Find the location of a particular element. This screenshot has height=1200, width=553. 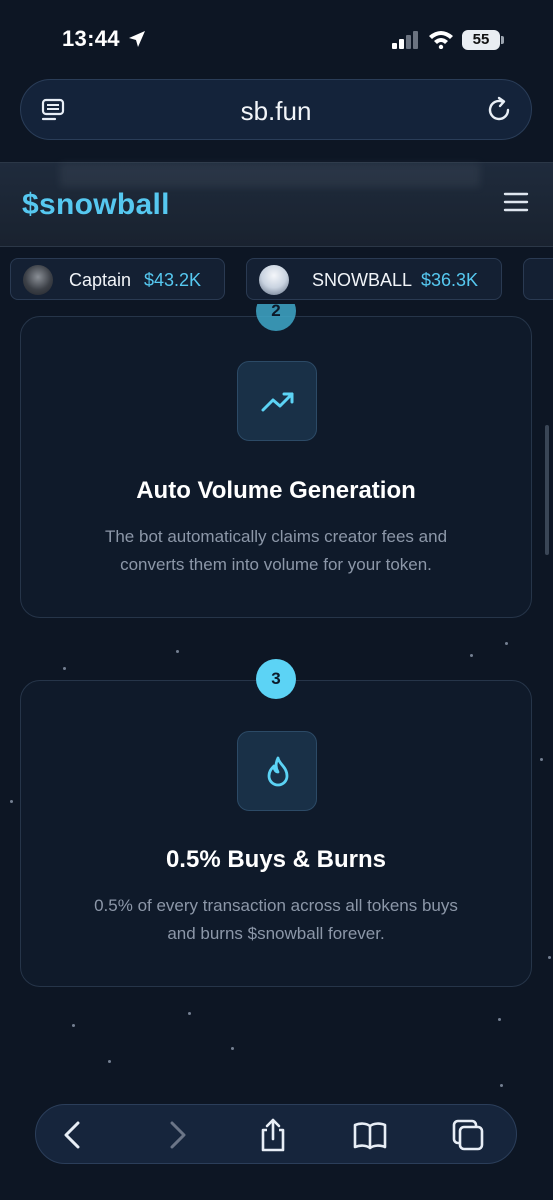

card-title: 0.5% Buys & Burns is located at coordinates (276, 859).